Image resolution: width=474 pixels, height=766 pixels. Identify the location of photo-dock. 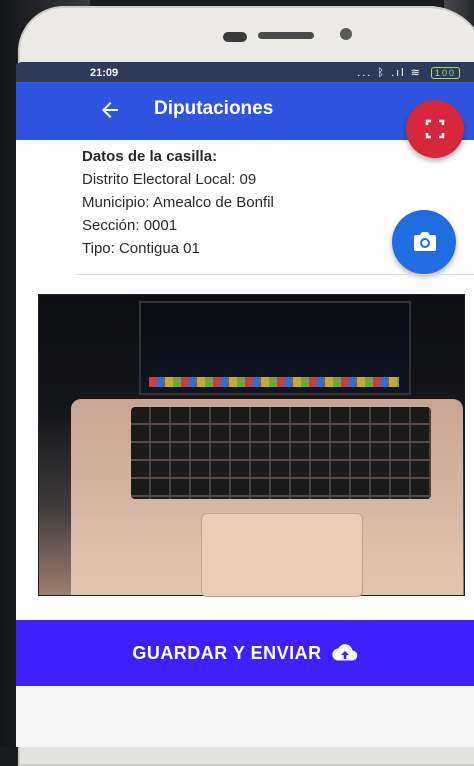
(274, 382).